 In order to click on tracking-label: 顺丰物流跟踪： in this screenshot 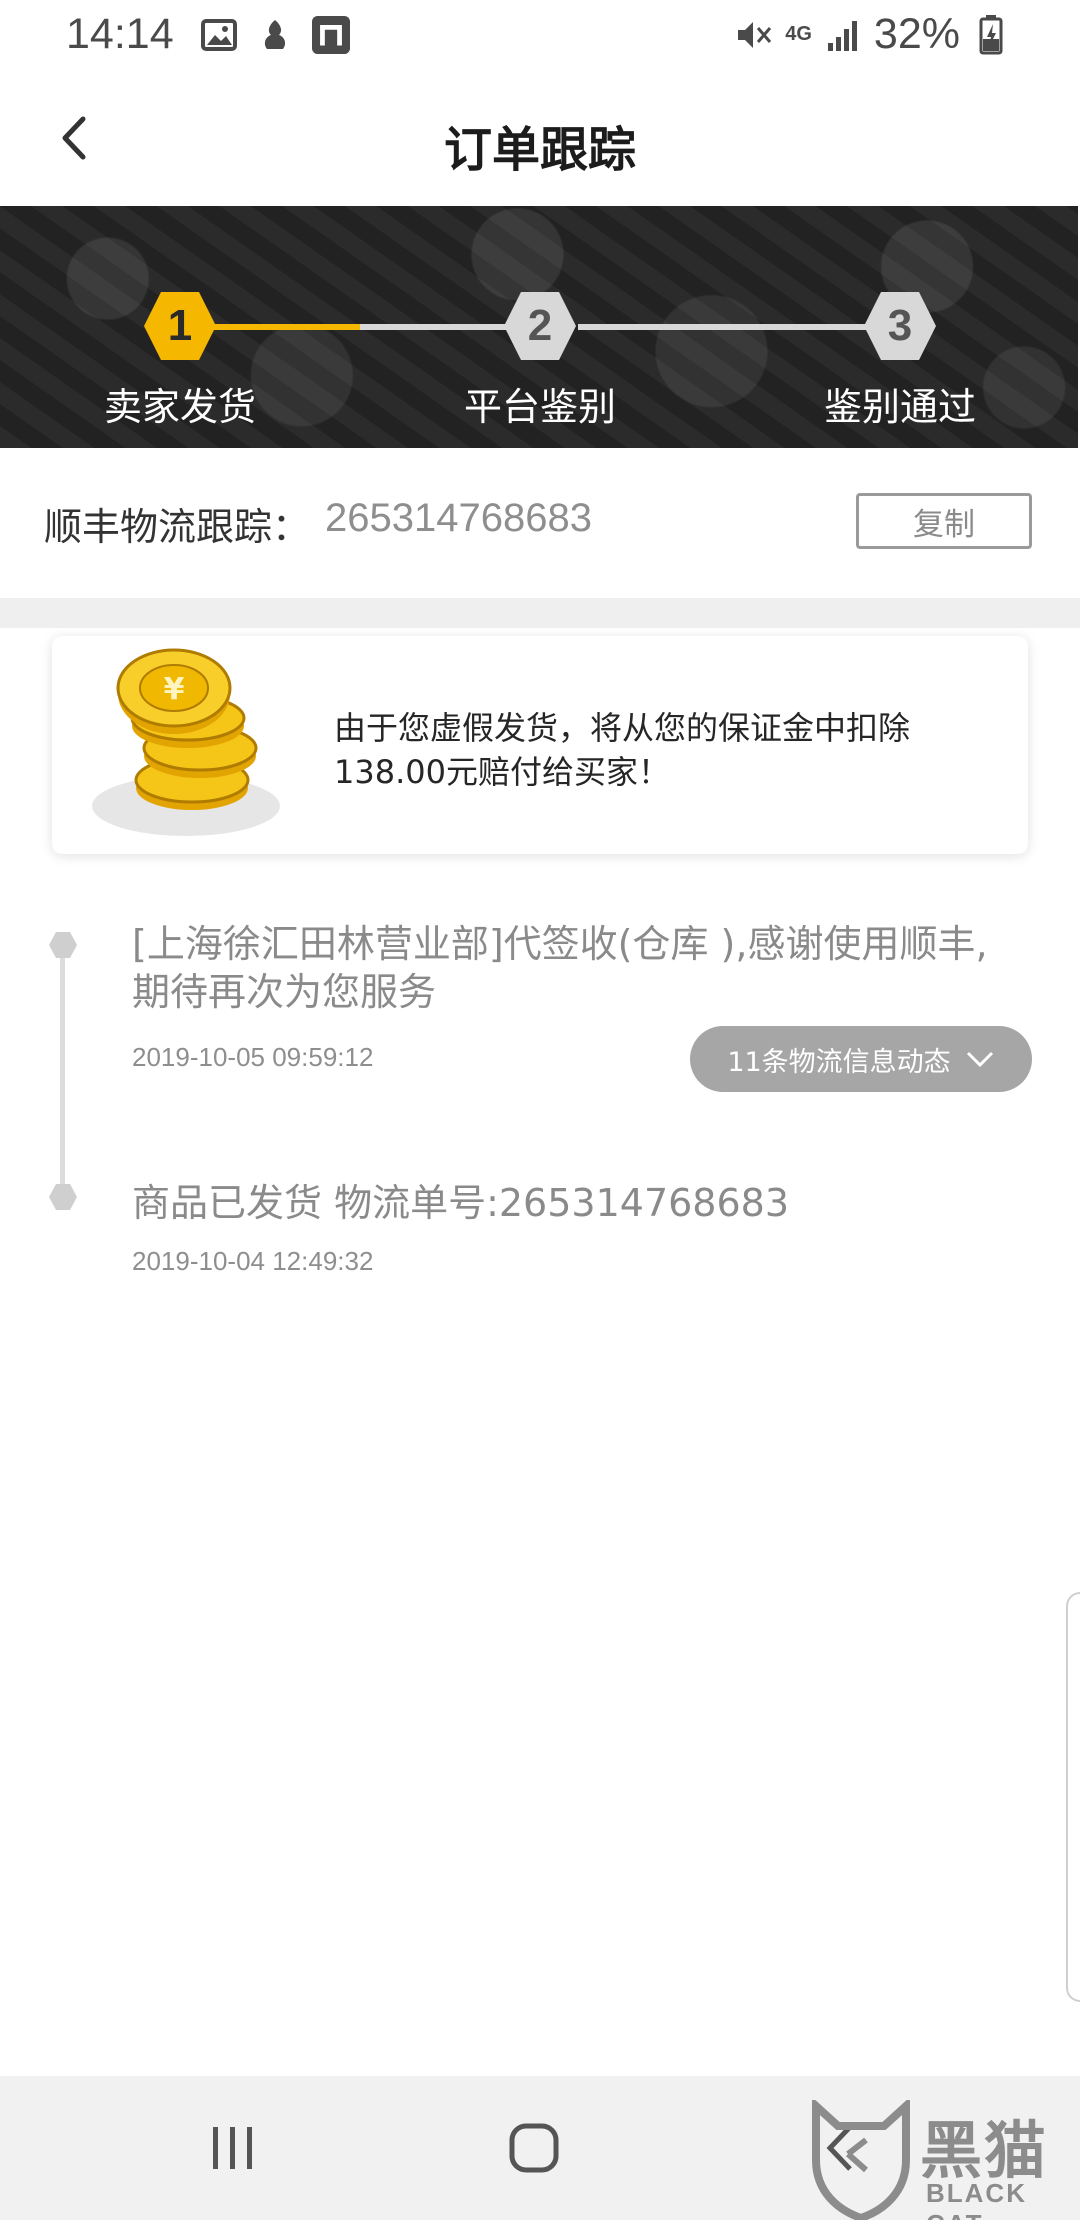, I will do `click(177, 527)`.